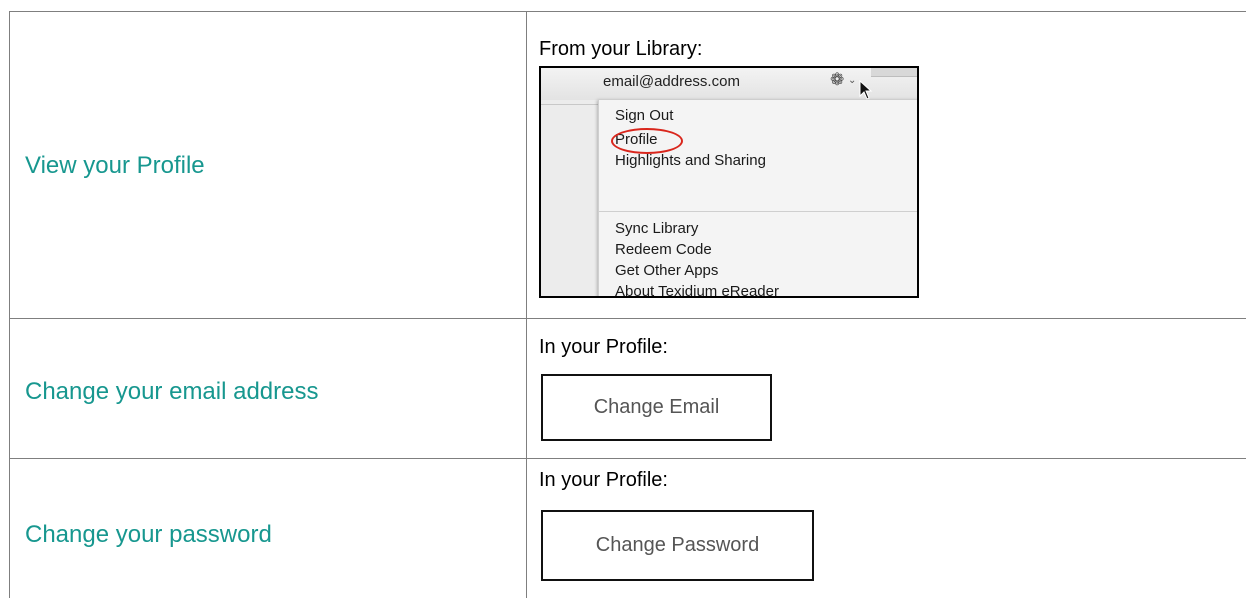 The image size is (1246, 598). I want to click on caption-from-library: From your Library:, so click(621, 49).